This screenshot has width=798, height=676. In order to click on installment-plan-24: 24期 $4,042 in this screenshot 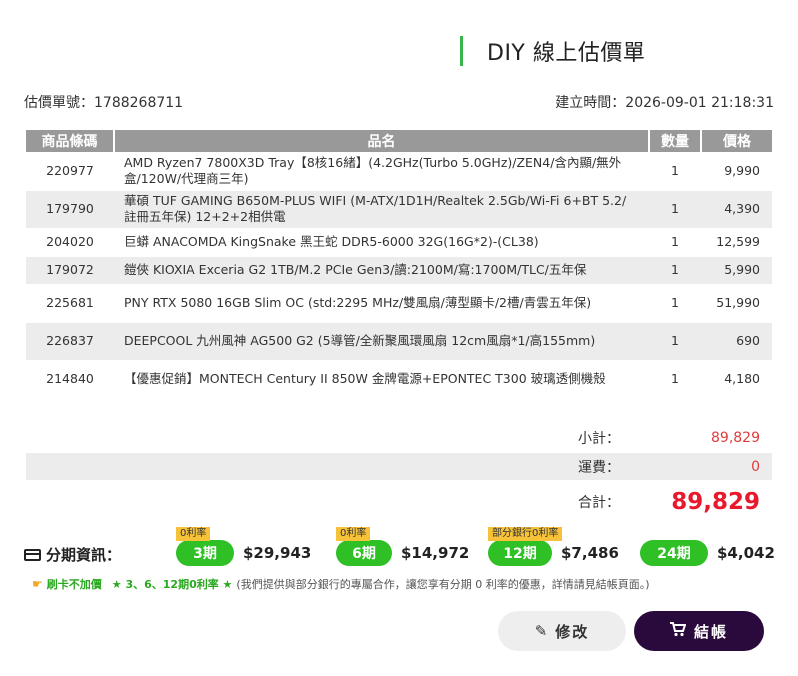, I will do `click(707, 553)`.